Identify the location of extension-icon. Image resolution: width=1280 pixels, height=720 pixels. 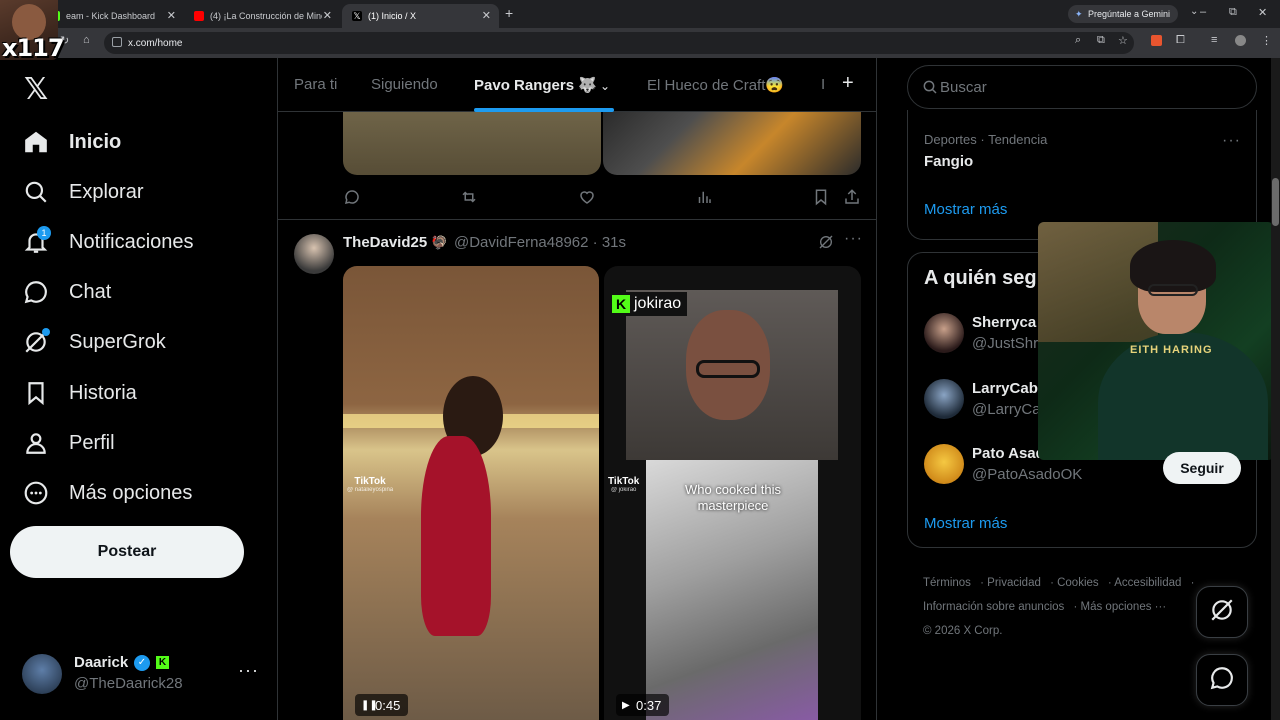
(1156, 40).